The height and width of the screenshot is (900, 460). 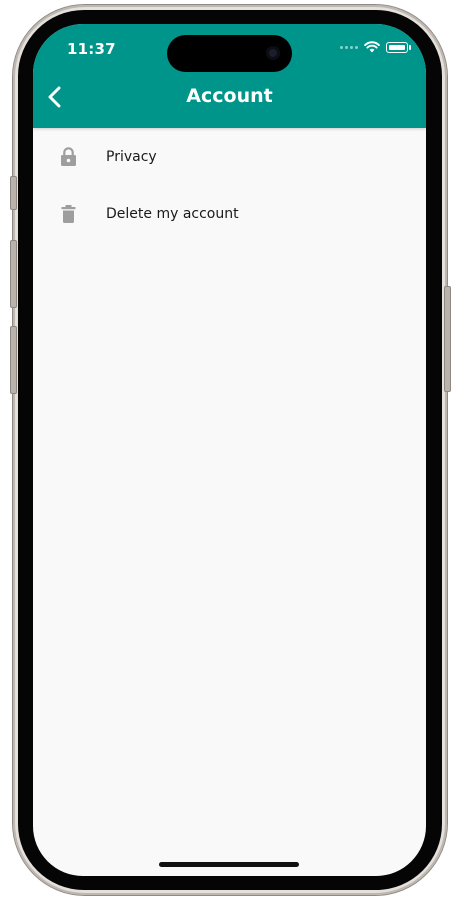 I want to click on volume-up-button, so click(x=13, y=274).